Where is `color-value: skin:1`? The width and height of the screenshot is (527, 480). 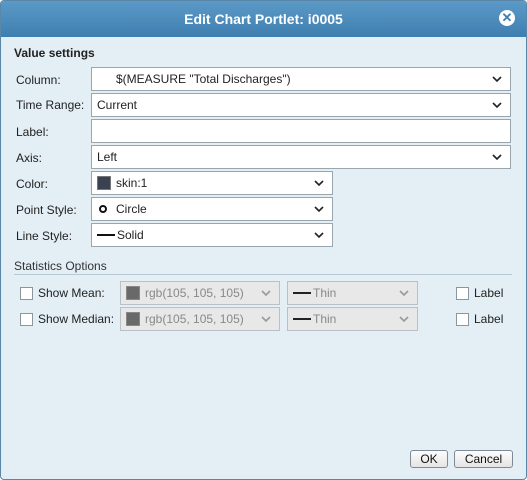 color-value: skin:1 is located at coordinates (132, 183).